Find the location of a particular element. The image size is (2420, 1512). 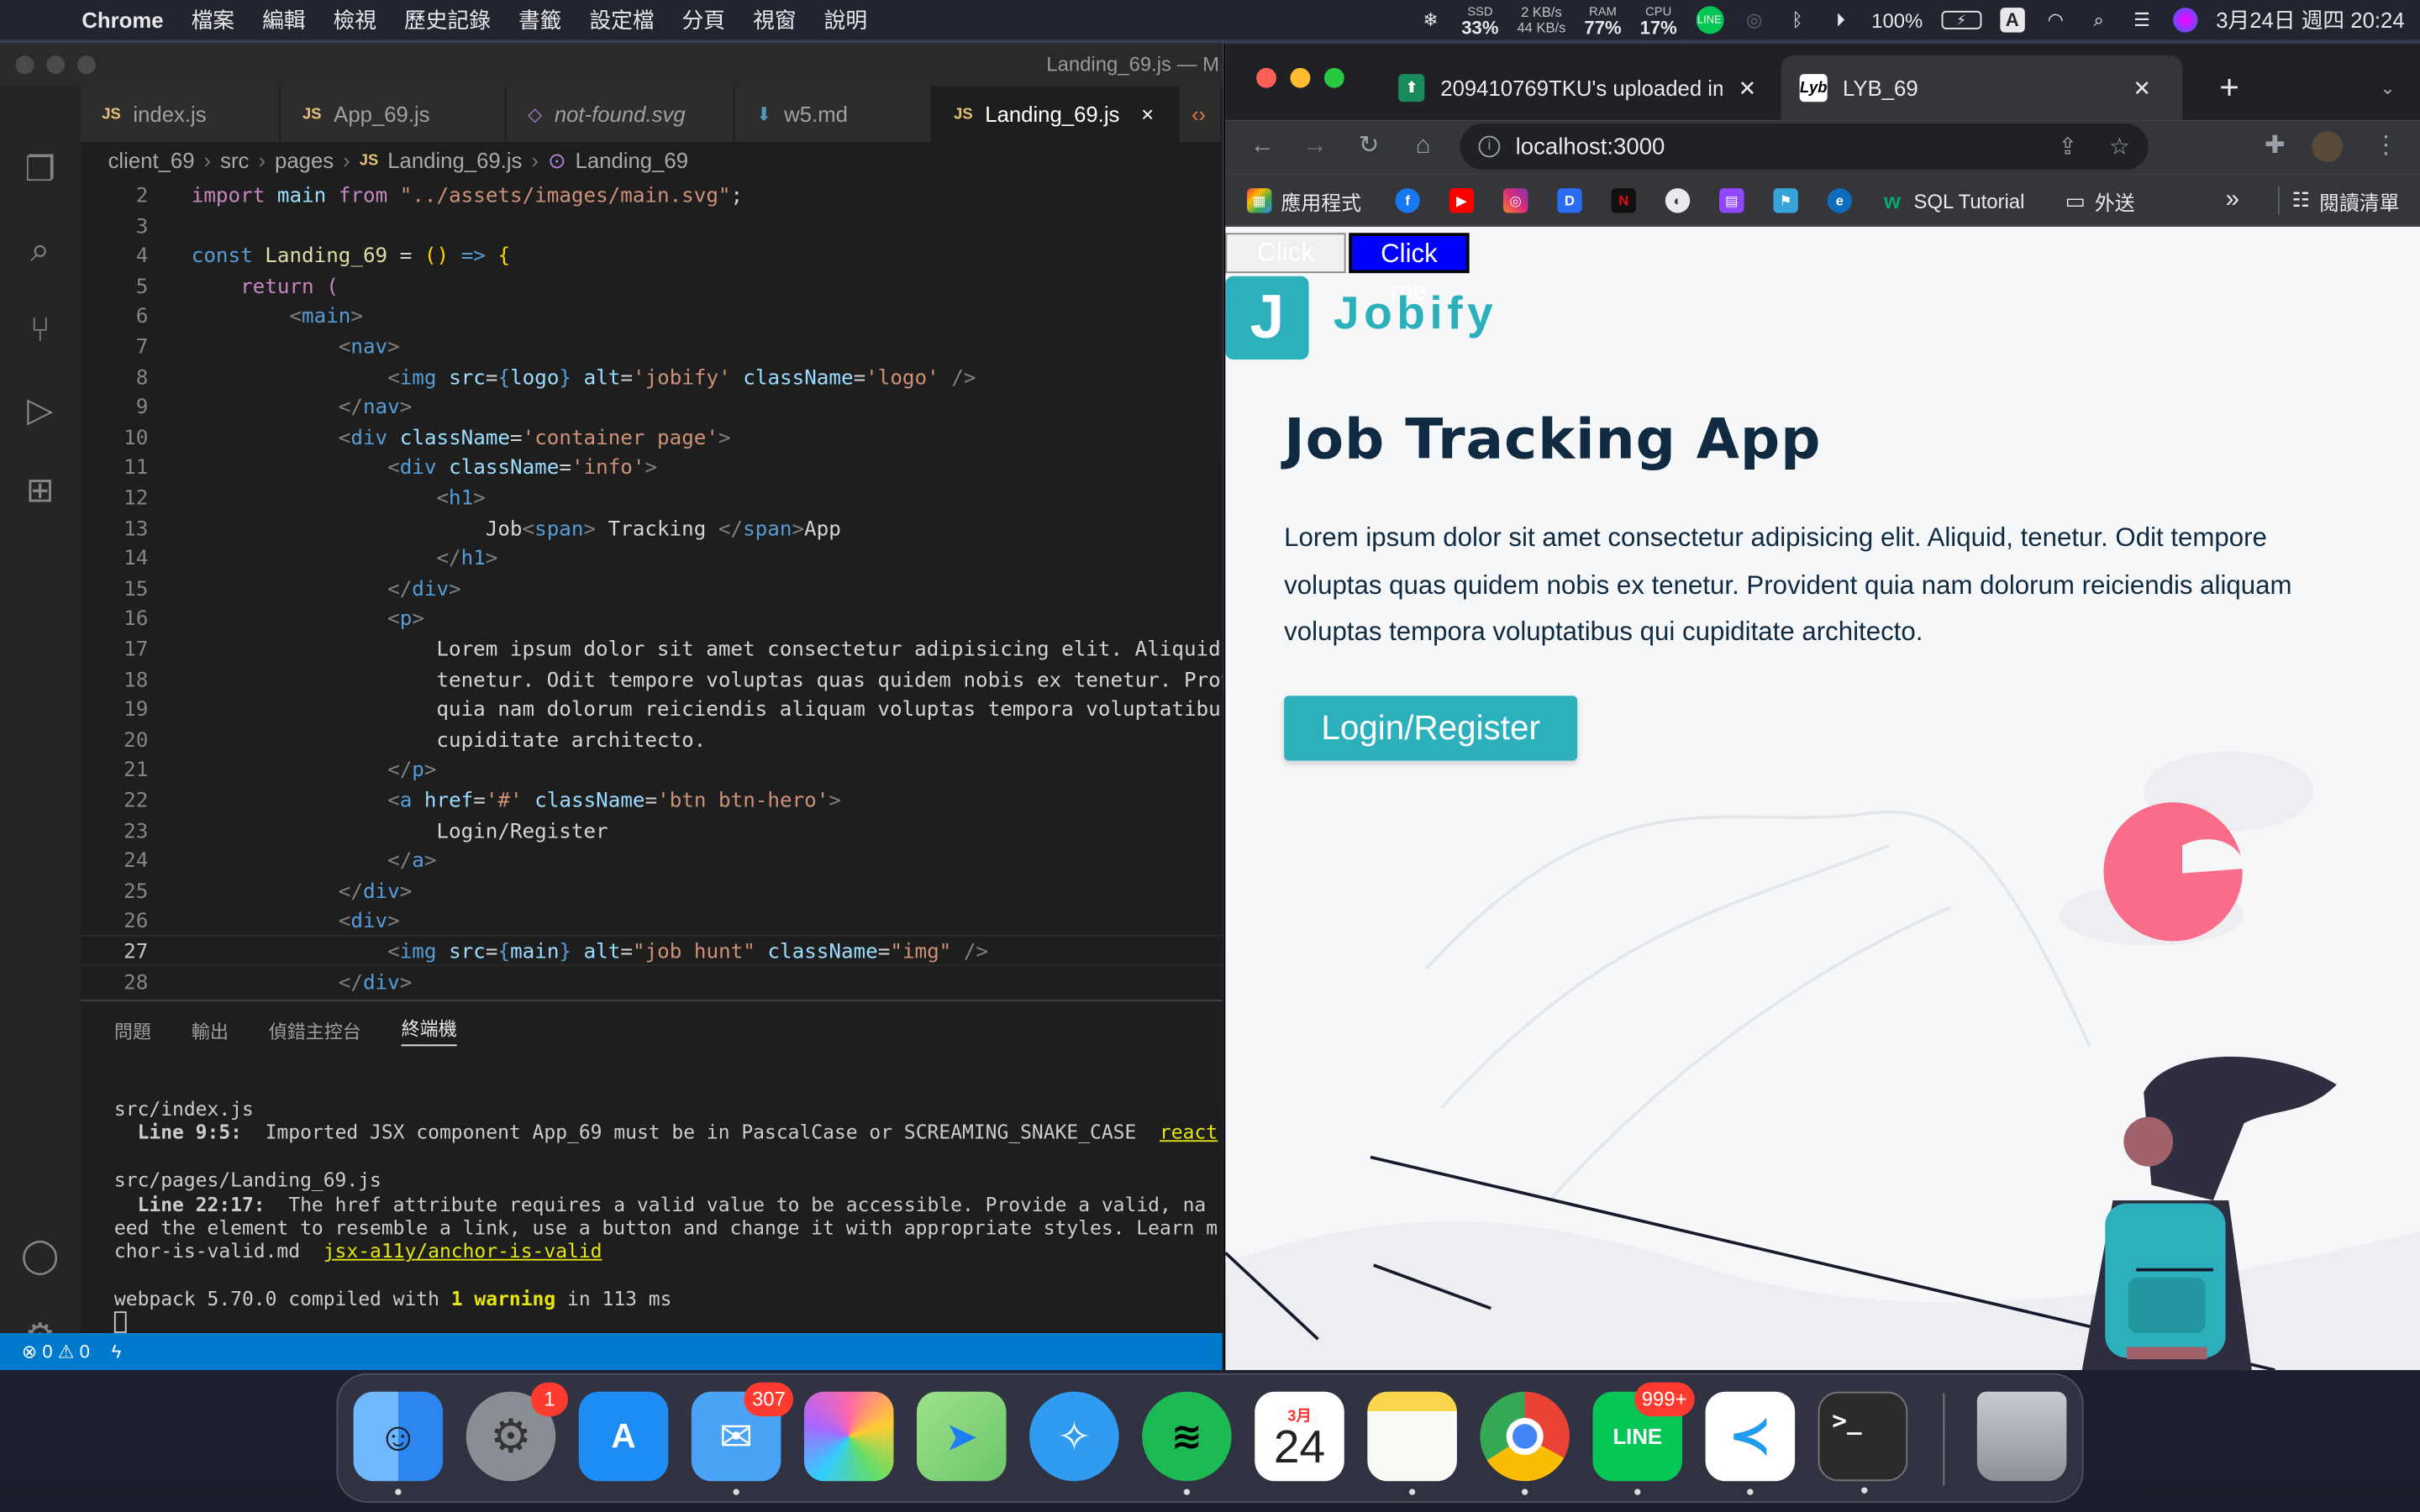

source-control-icon: ⑂ is located at coordinates (39, 329).